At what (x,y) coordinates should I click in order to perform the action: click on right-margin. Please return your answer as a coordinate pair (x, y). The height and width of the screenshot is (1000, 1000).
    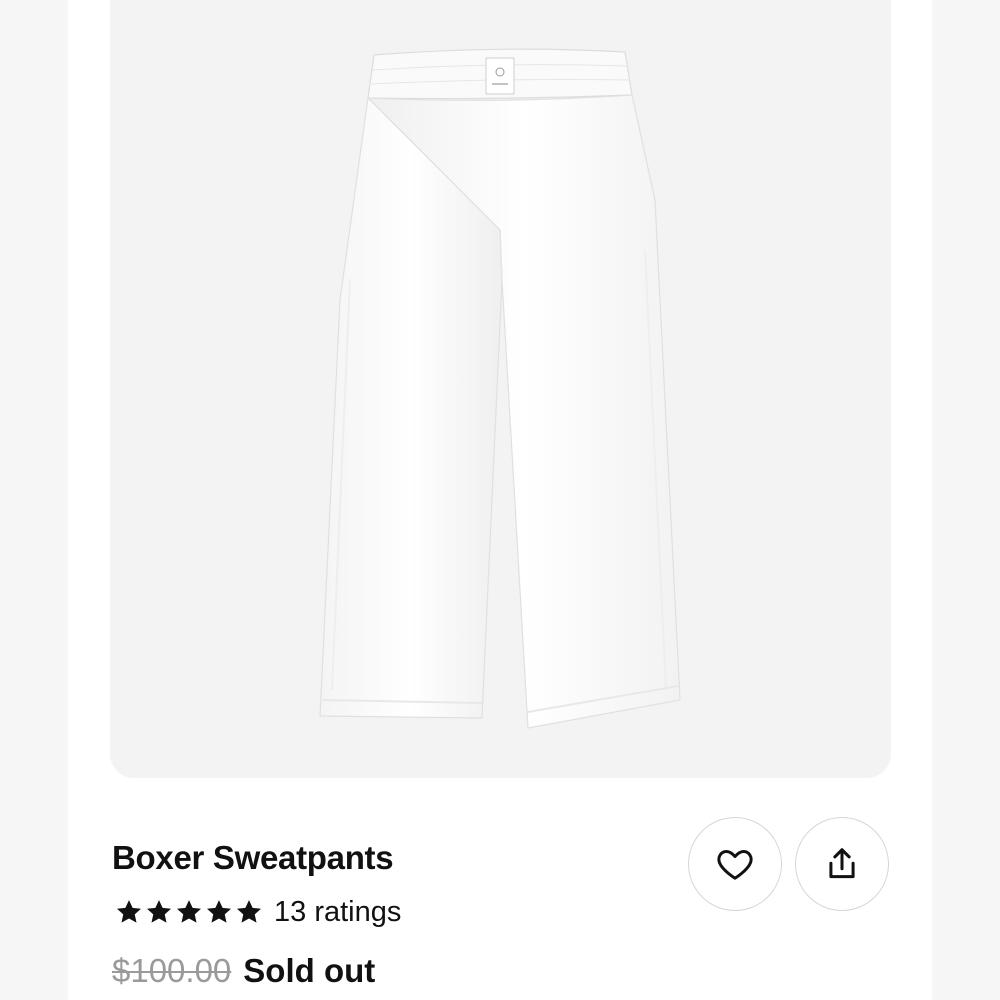
    Looking at the image, I should click on (966, 500).